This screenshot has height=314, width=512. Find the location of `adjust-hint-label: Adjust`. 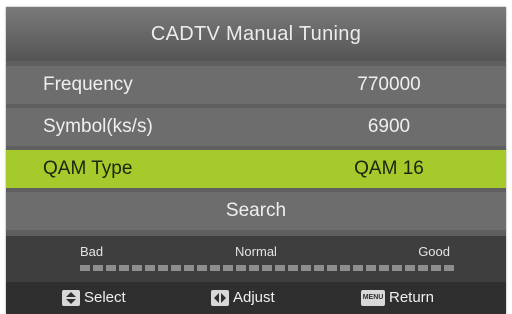

adjust-hint-label: Adjust is located at coordinates (254, 297).